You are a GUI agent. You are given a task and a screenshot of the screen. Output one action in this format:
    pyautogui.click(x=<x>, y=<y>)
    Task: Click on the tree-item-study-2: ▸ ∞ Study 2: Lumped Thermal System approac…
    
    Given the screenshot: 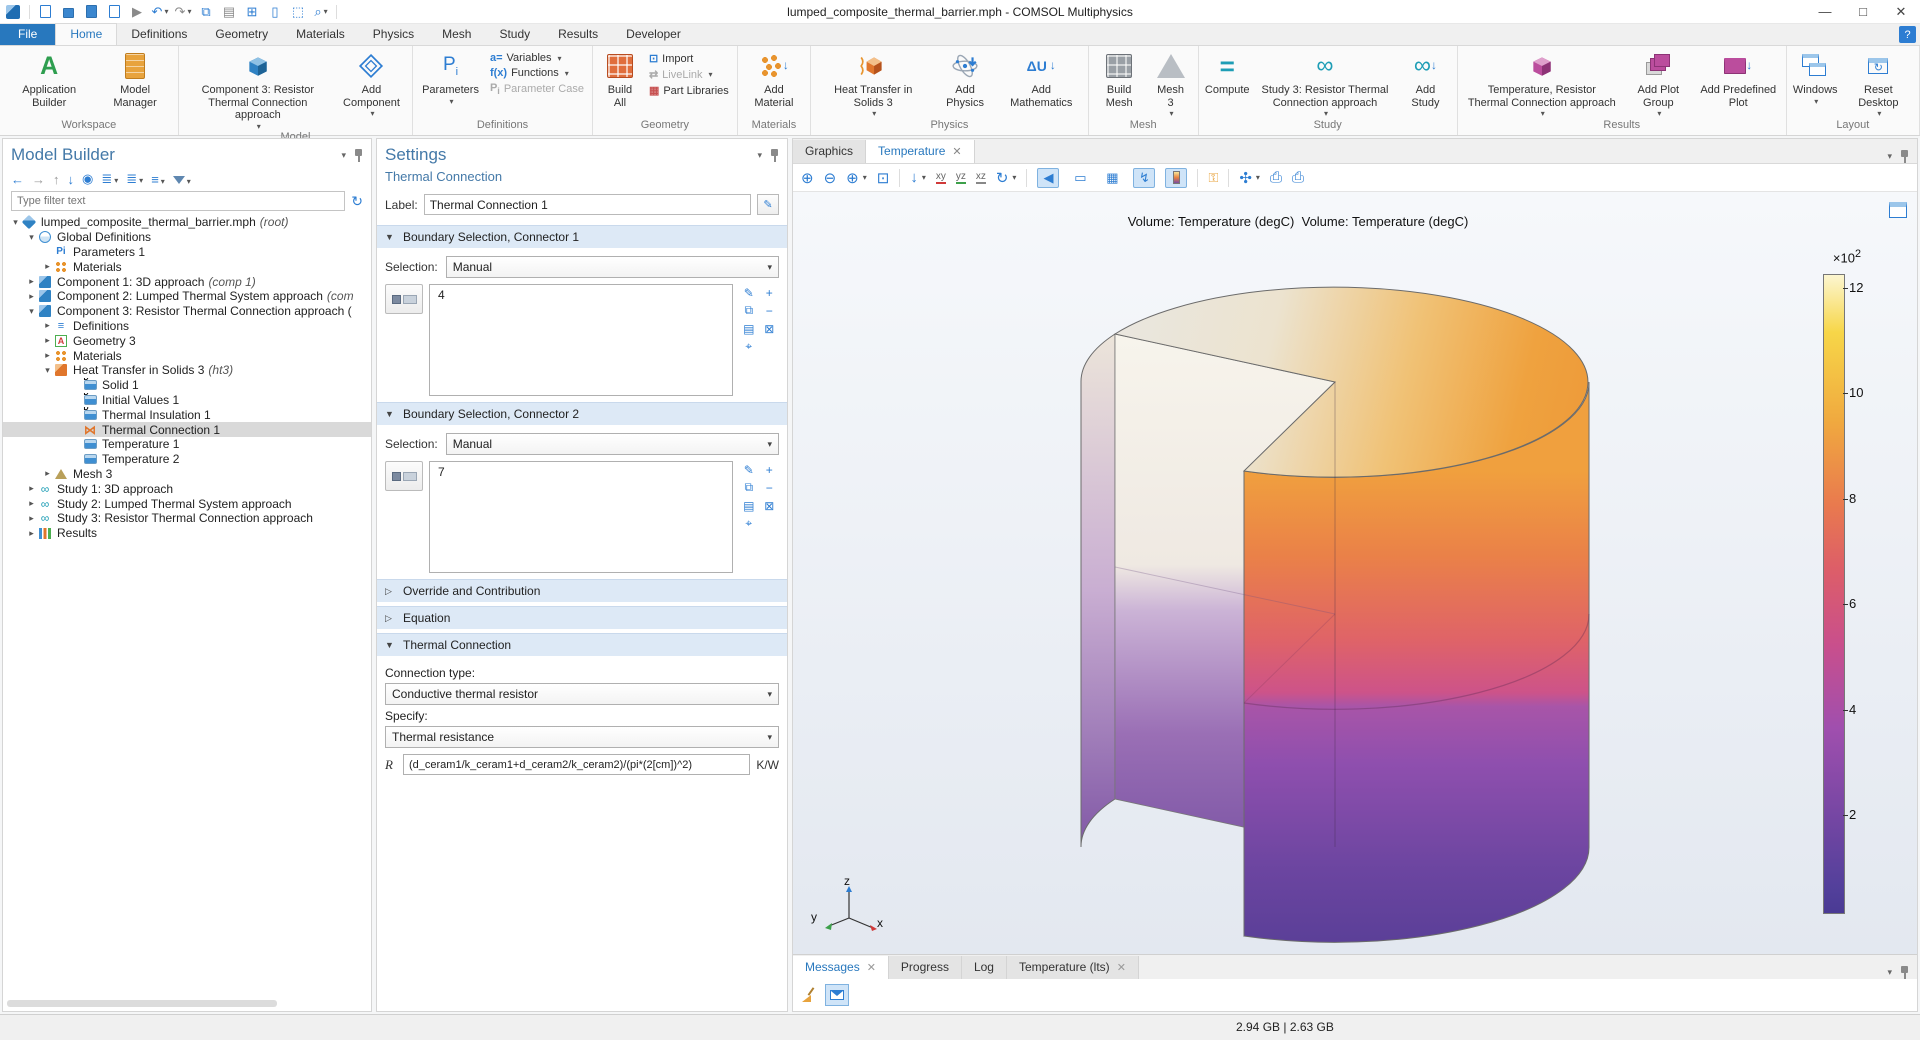 What is the action you would take?
    pyautogui.click(x=187, y=503)
    